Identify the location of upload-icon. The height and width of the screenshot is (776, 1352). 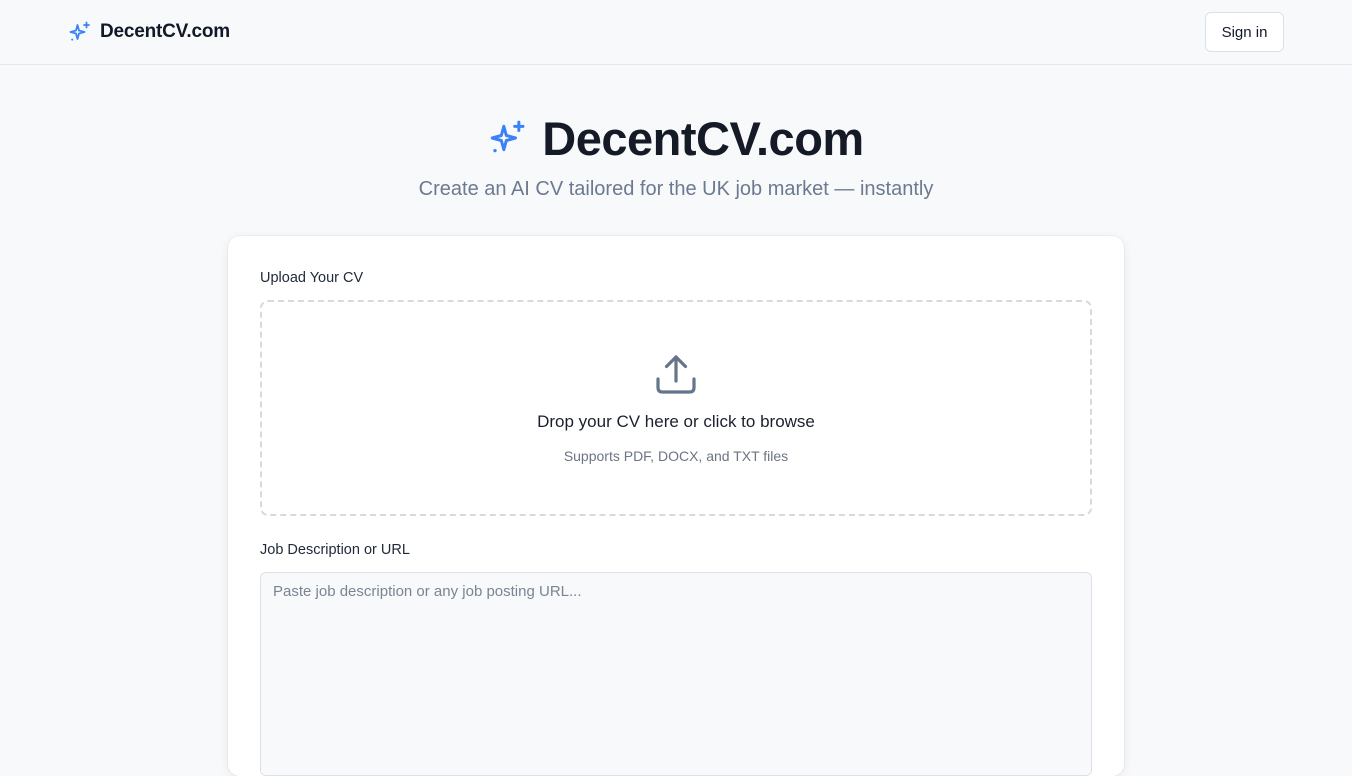
(676, 374).